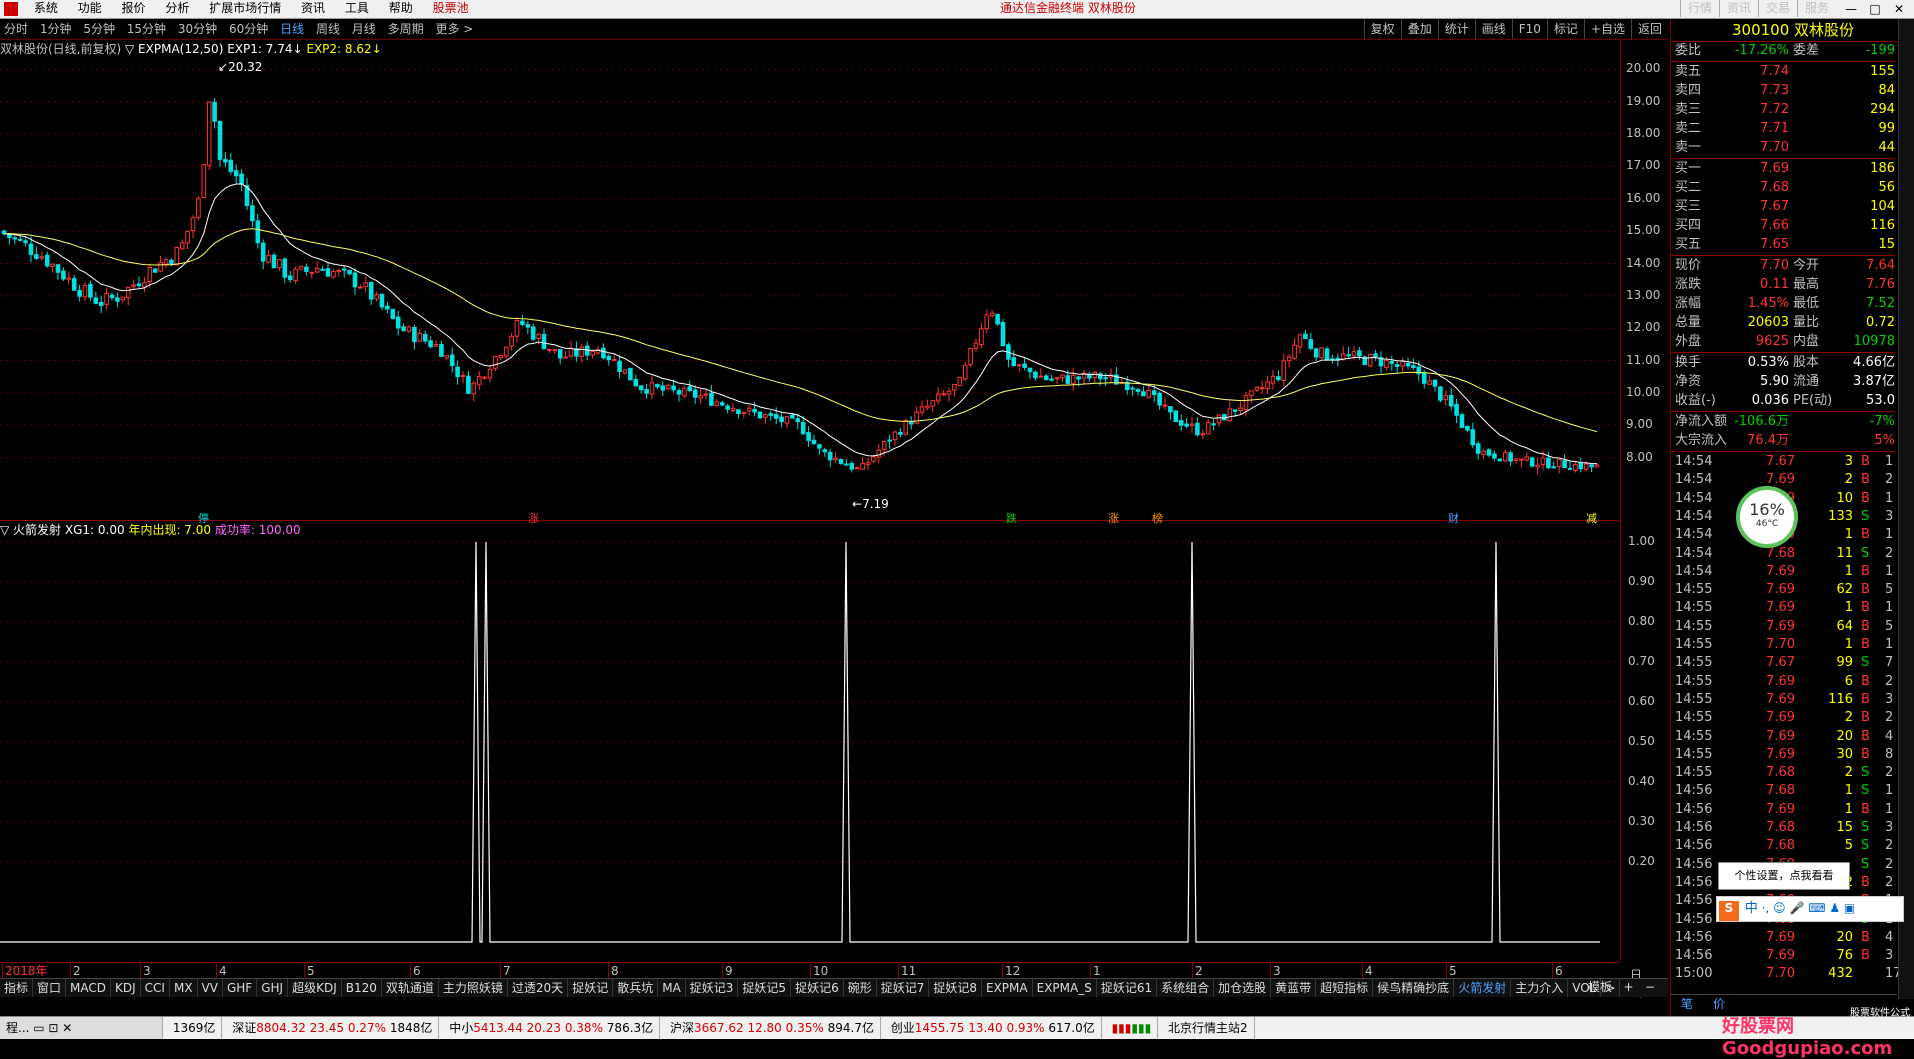 The height and width of the screenshot is (1059, 1914). I want to click on tick-row: 14:56 7.68 15 S 3, so click(1783, 828).